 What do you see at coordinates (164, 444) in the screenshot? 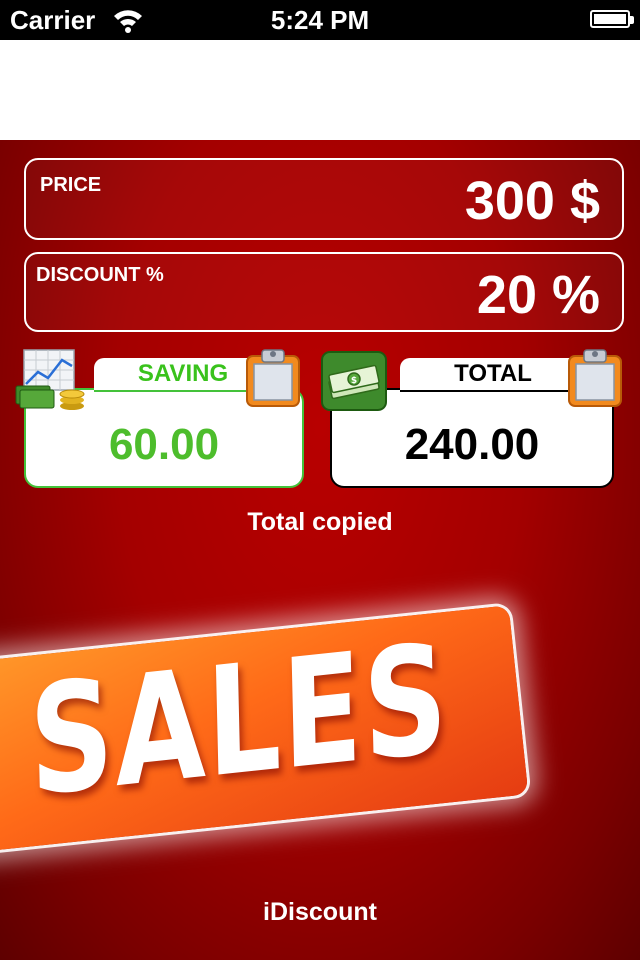
I see `saving-value: 60.00` at bounding box center [164, 444].